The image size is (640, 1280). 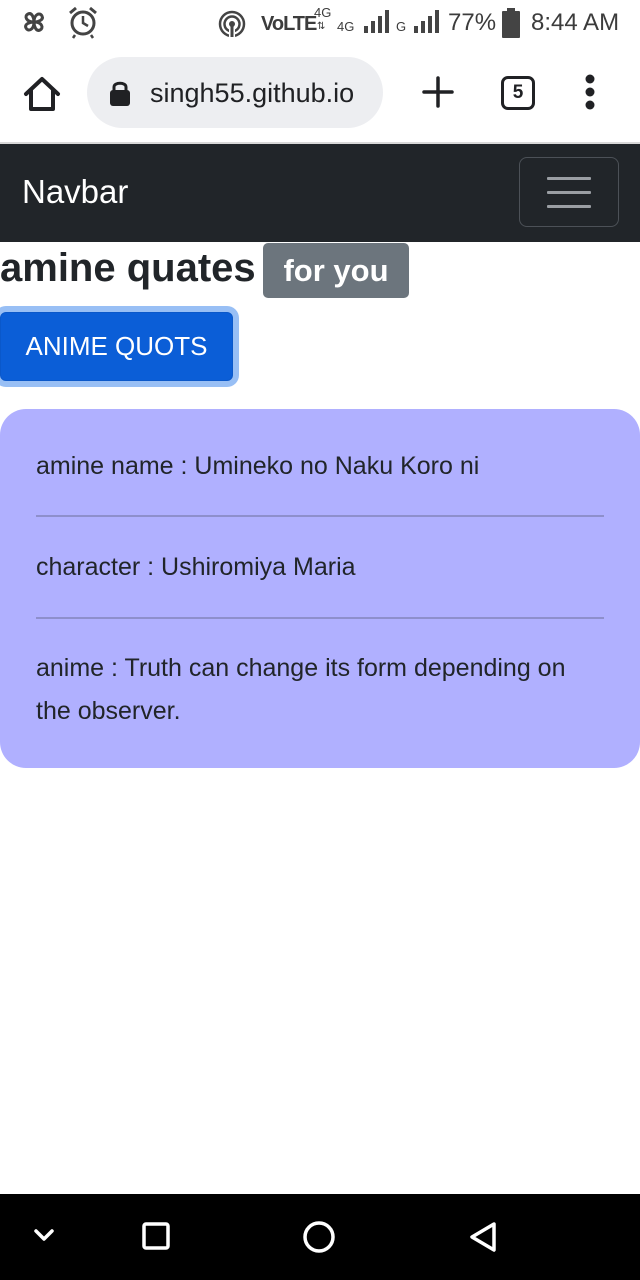 What do you see at coordinates (336, 270) in the screenshot?
I see `title-badge: for you` at bounding box center [336, 270].